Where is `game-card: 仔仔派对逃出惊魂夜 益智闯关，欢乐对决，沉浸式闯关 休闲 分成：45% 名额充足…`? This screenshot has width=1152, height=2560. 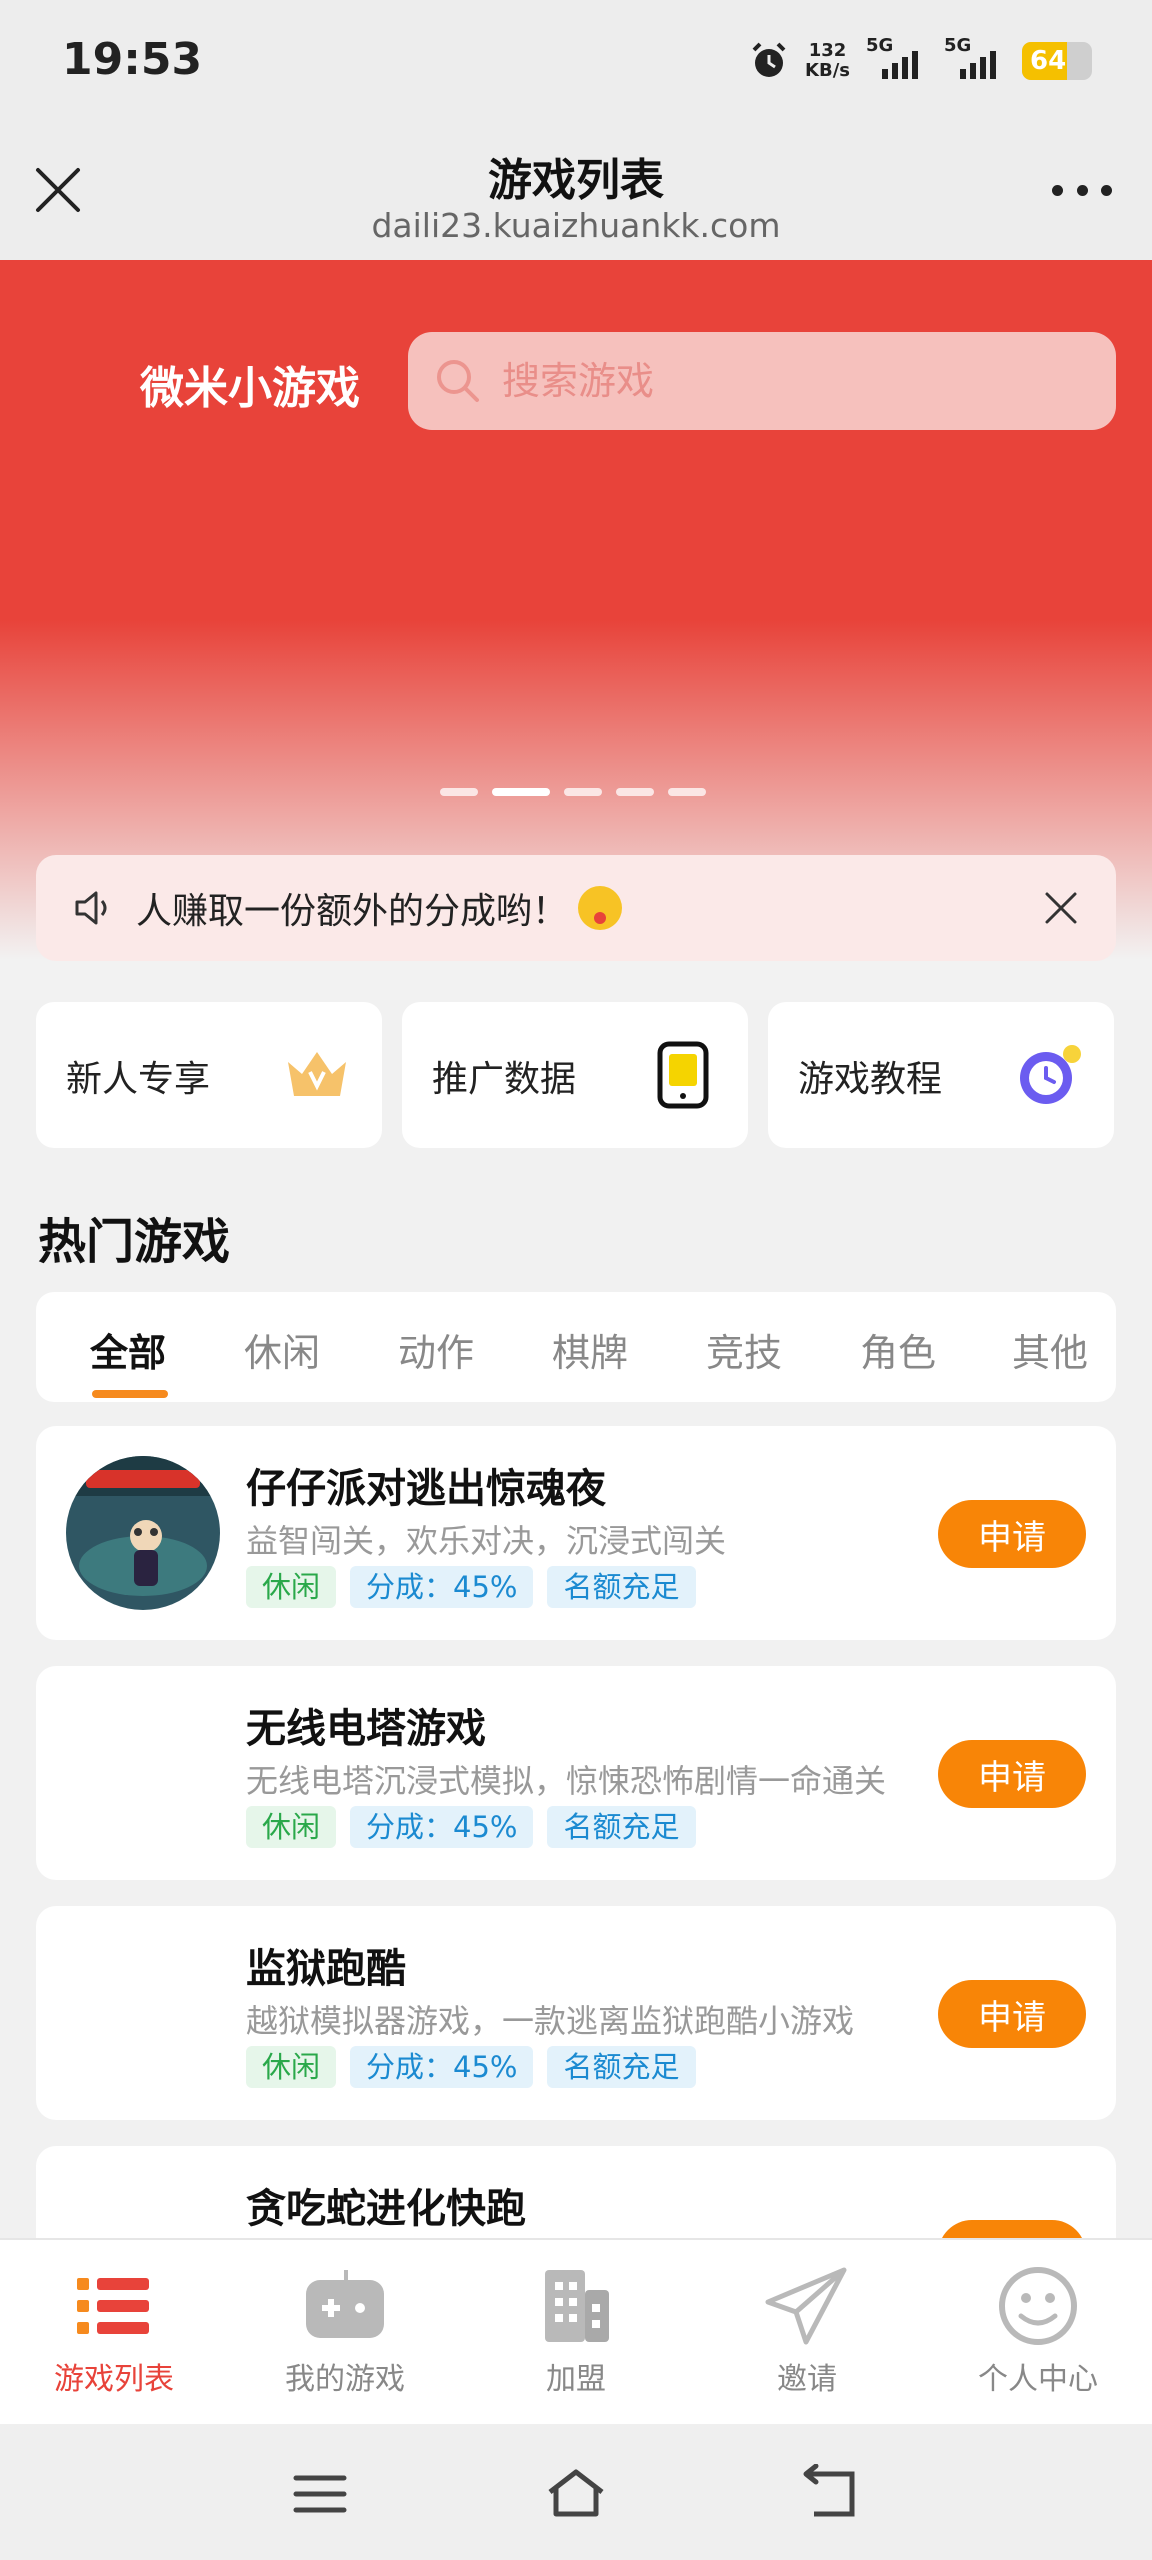
game-card: 仔仔派对逃出惊魂夜 益智闯关，欢乐对决，沉浸式闯关 休闲 分成：45% 名额充足… is located at coordinates (576, 1533).